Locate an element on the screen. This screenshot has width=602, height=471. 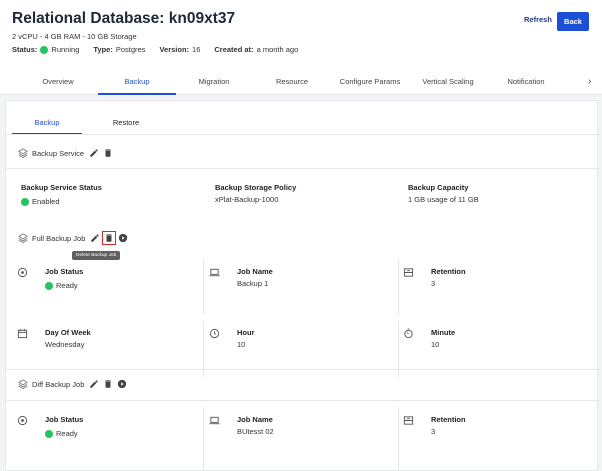
clock-icon is located at coordinates (214, 333).